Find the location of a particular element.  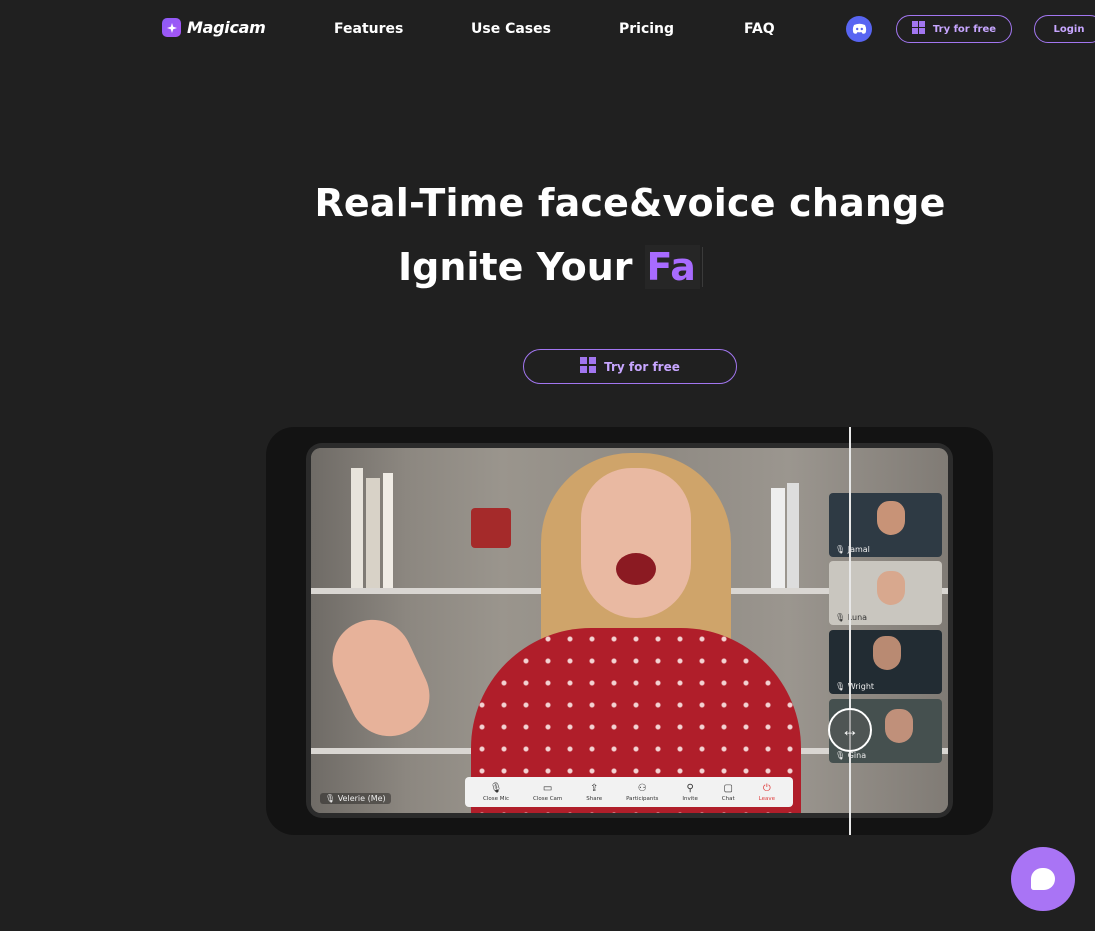

hero-try-free-button: Try for free is located at coordinates (630, 366).